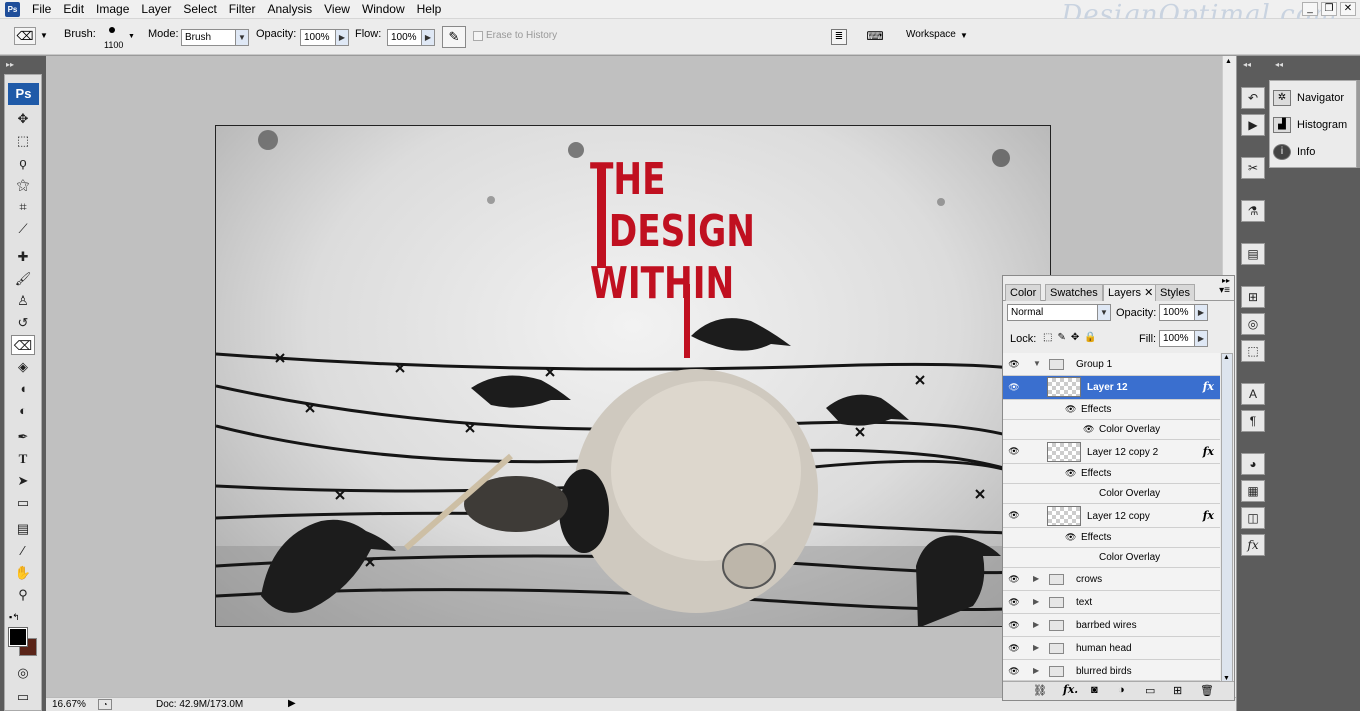 The width and height of the screenshot is (1360, 711). Describe the element at coordinates (23, 459) in the screenshot. I see `type-tool-icon: T` at that location.